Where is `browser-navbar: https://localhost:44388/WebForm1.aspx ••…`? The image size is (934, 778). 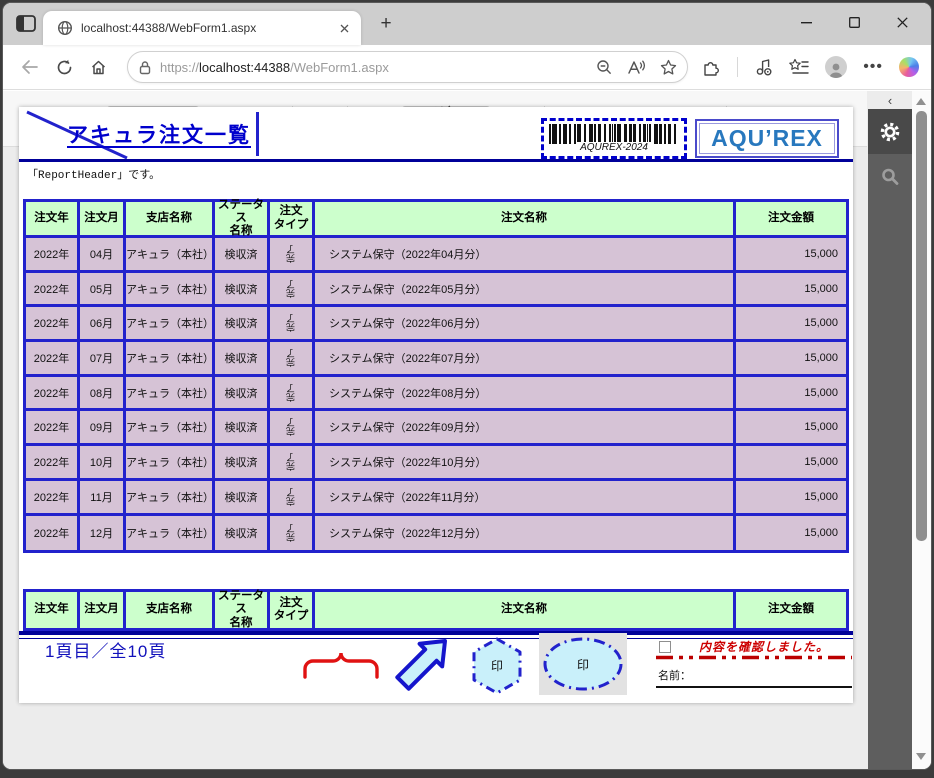 browser-navbar: https://localhost:44388/WebForm1.aspx ••… is located at coordinates (467, 67).